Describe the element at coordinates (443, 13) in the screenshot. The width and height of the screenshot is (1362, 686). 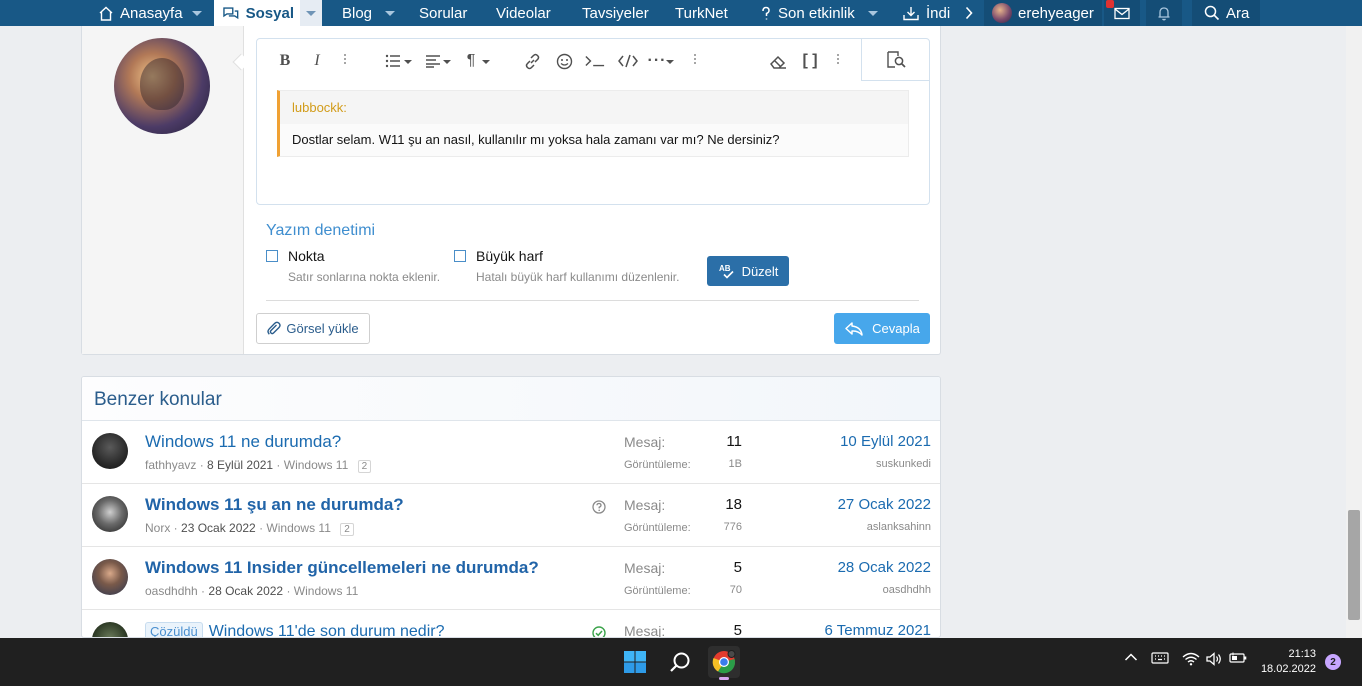
I see `nav-item-sorular: Sorular` at that location.